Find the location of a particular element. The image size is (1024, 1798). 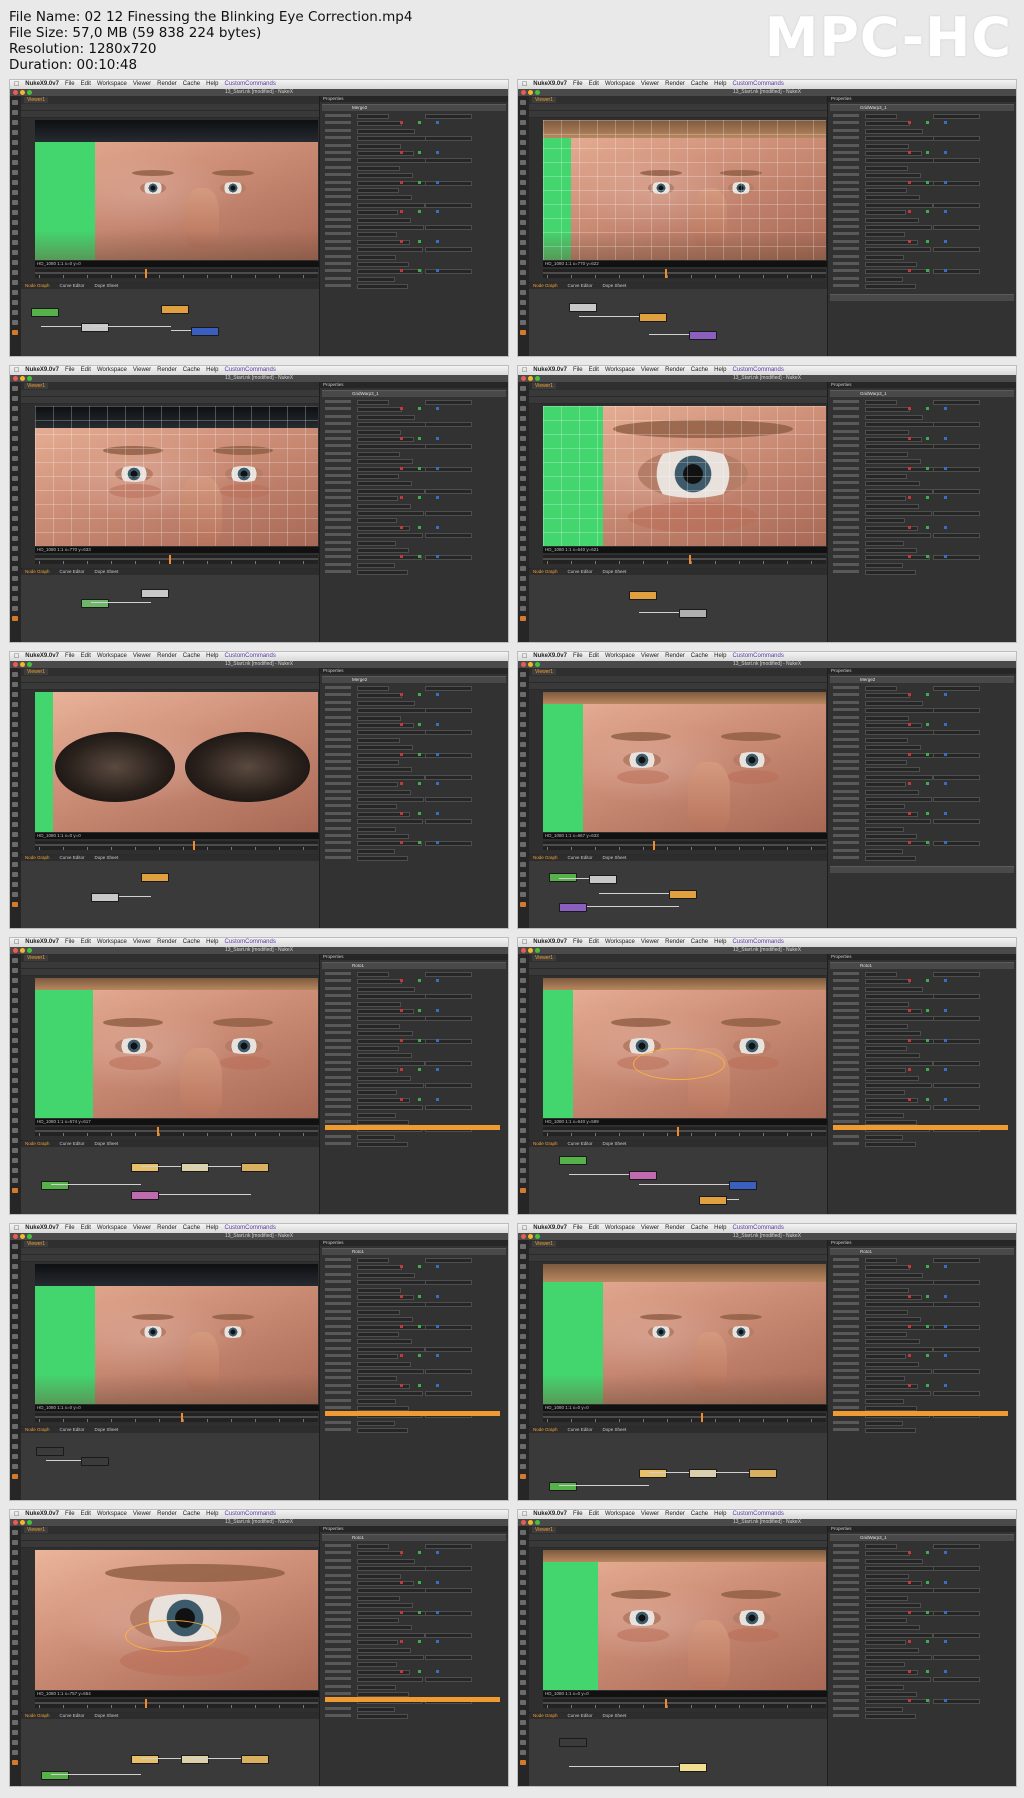

tab-node-graph: Node Graph is located at coordinates (545, 857).